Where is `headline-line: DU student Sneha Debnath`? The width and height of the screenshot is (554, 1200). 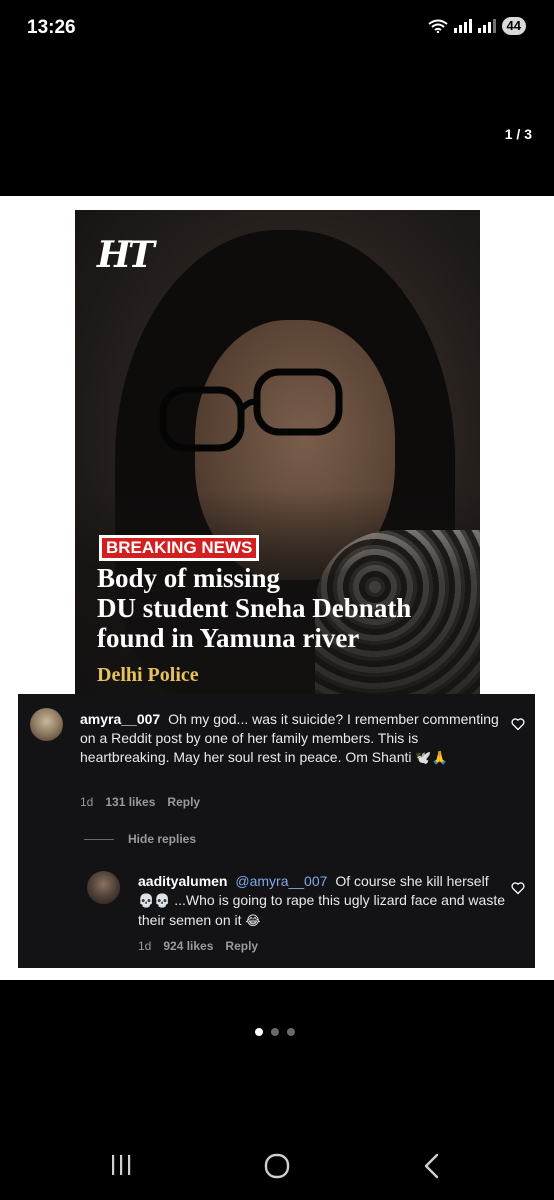 headline-line: DU student Sneha Debnath is located at coordinates (254, 608).